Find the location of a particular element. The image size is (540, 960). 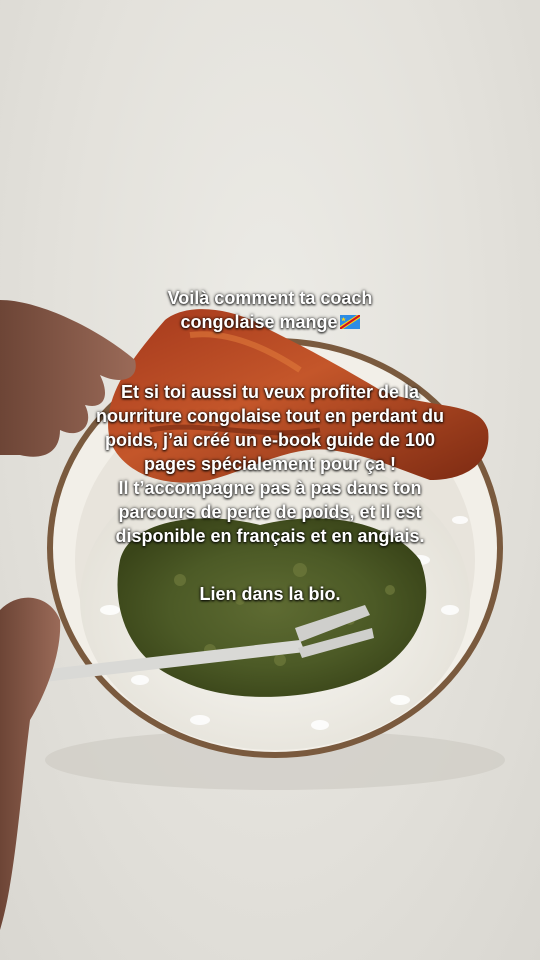

flag-drc-icon is located at coordinates (349, 322).